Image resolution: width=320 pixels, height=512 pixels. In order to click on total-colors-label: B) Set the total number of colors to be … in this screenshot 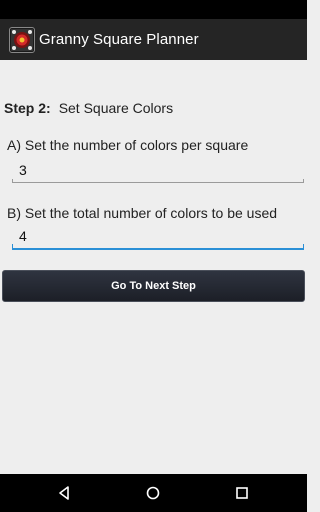, I will do `click(142, 213)`.